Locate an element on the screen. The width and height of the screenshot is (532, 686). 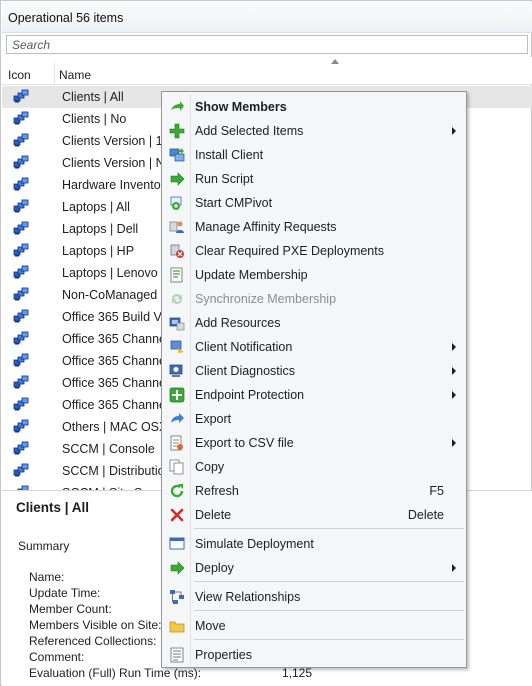
search-input is located at coordinates (267, 44).